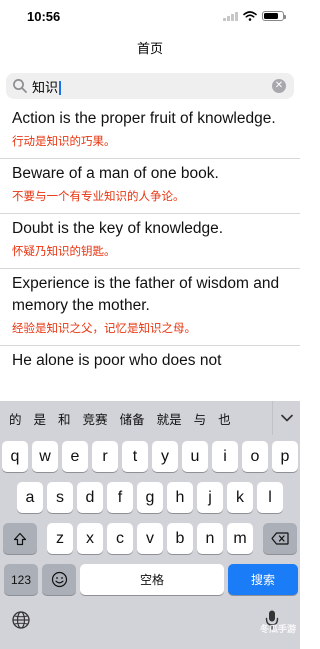 This screenshot has height=649, width=320. What do you see at coordinates (165, 456) in the screenshot?
I see `key-y: y` at bounding box center [165, 456].